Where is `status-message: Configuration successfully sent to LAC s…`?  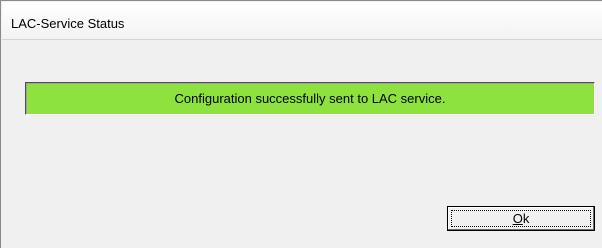
status-message: Configuration successfully sent to LAC s… is located at coordinates (310, 98).